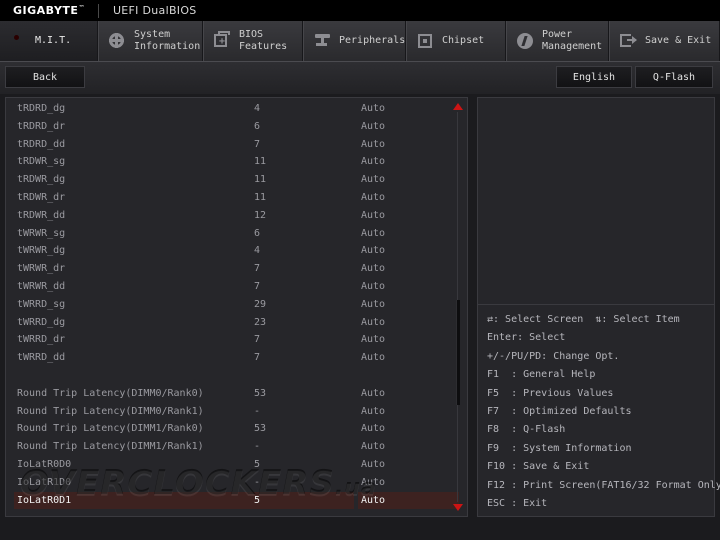 The height and width of the screenshot is (540, 720). What do you see at coordinates (553, 356) in the screenshot?
I see `key-help-line: +/-/PU/PD: Change Opt.` at bounding box center [553, 356].